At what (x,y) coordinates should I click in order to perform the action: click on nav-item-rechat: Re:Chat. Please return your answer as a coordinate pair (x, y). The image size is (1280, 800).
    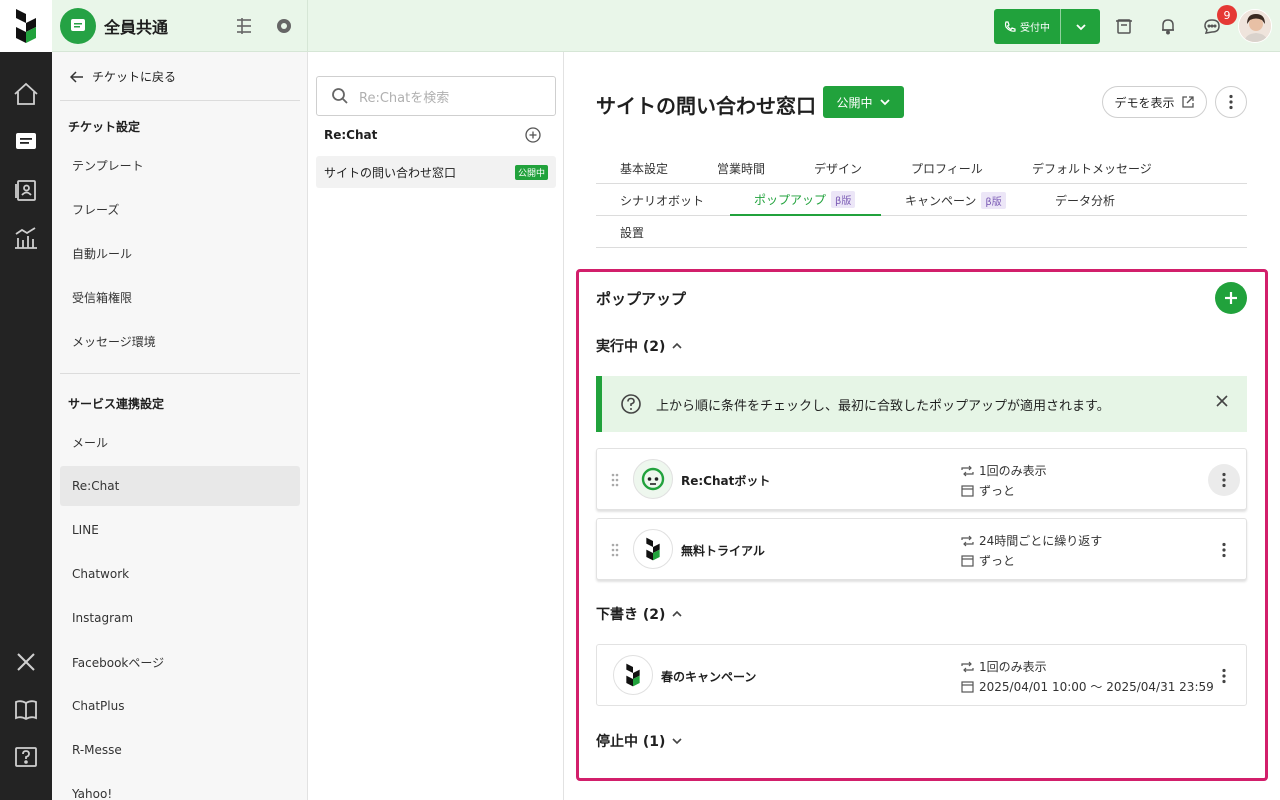
    Looking at the image, I should click on (180, 486).